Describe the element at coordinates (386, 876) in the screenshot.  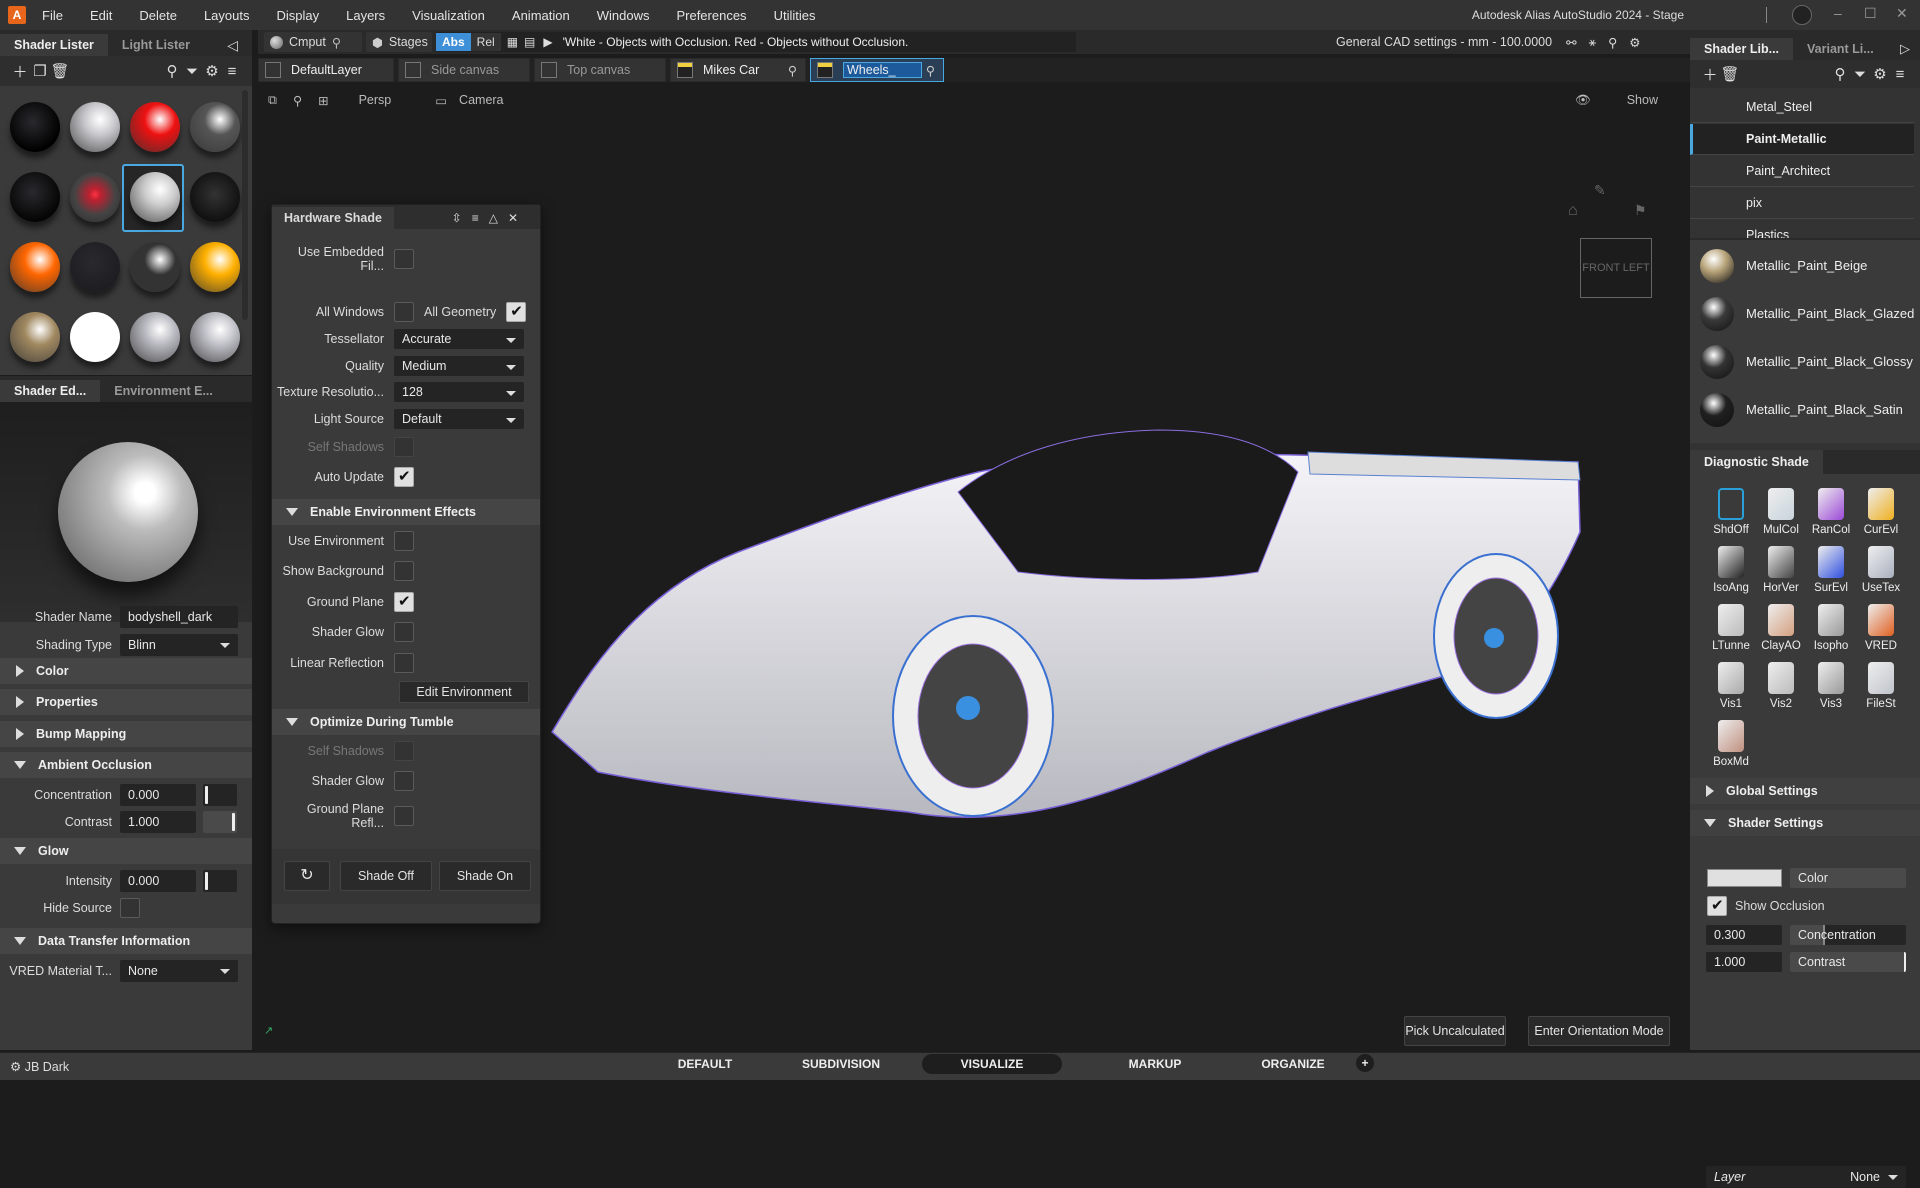
I see `shade-off-button: Shade Off` at that location.